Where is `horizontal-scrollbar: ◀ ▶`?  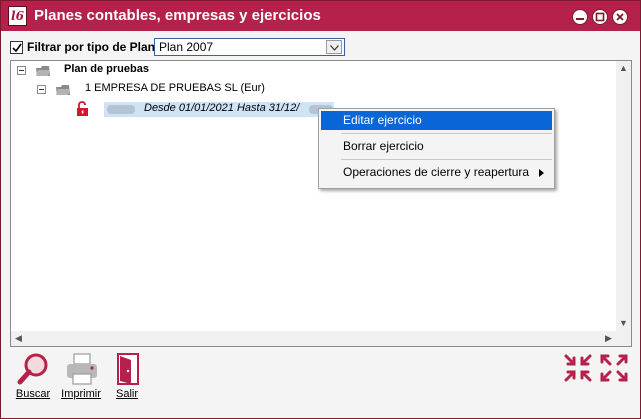
horizontal-scrollbar: ◀ ▶ is located at coordinates (313, 338).